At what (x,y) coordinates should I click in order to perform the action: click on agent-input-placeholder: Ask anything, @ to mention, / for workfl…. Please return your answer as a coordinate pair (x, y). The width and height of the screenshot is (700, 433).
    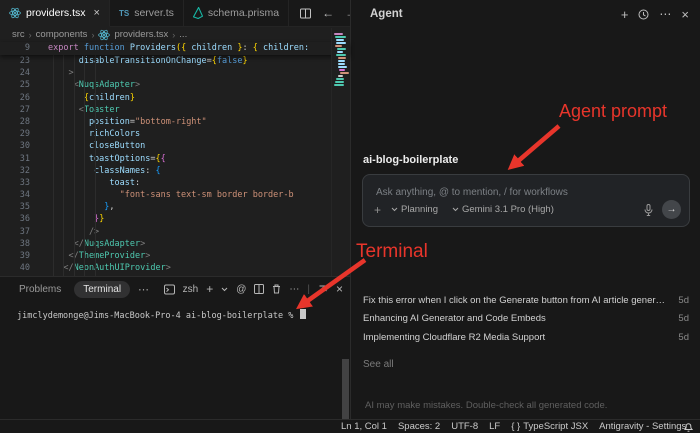
    Looking at the image, I should click on (472, 192).